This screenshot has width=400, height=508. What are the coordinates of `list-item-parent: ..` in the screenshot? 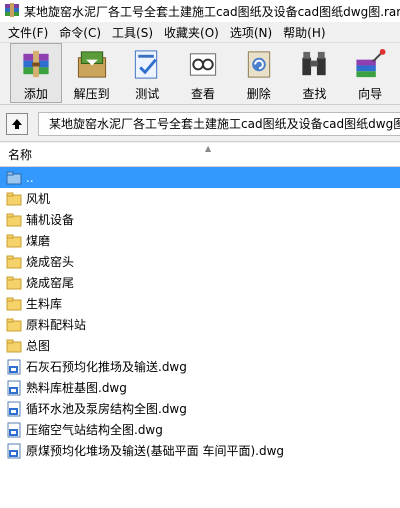 It's located at (200, 177).